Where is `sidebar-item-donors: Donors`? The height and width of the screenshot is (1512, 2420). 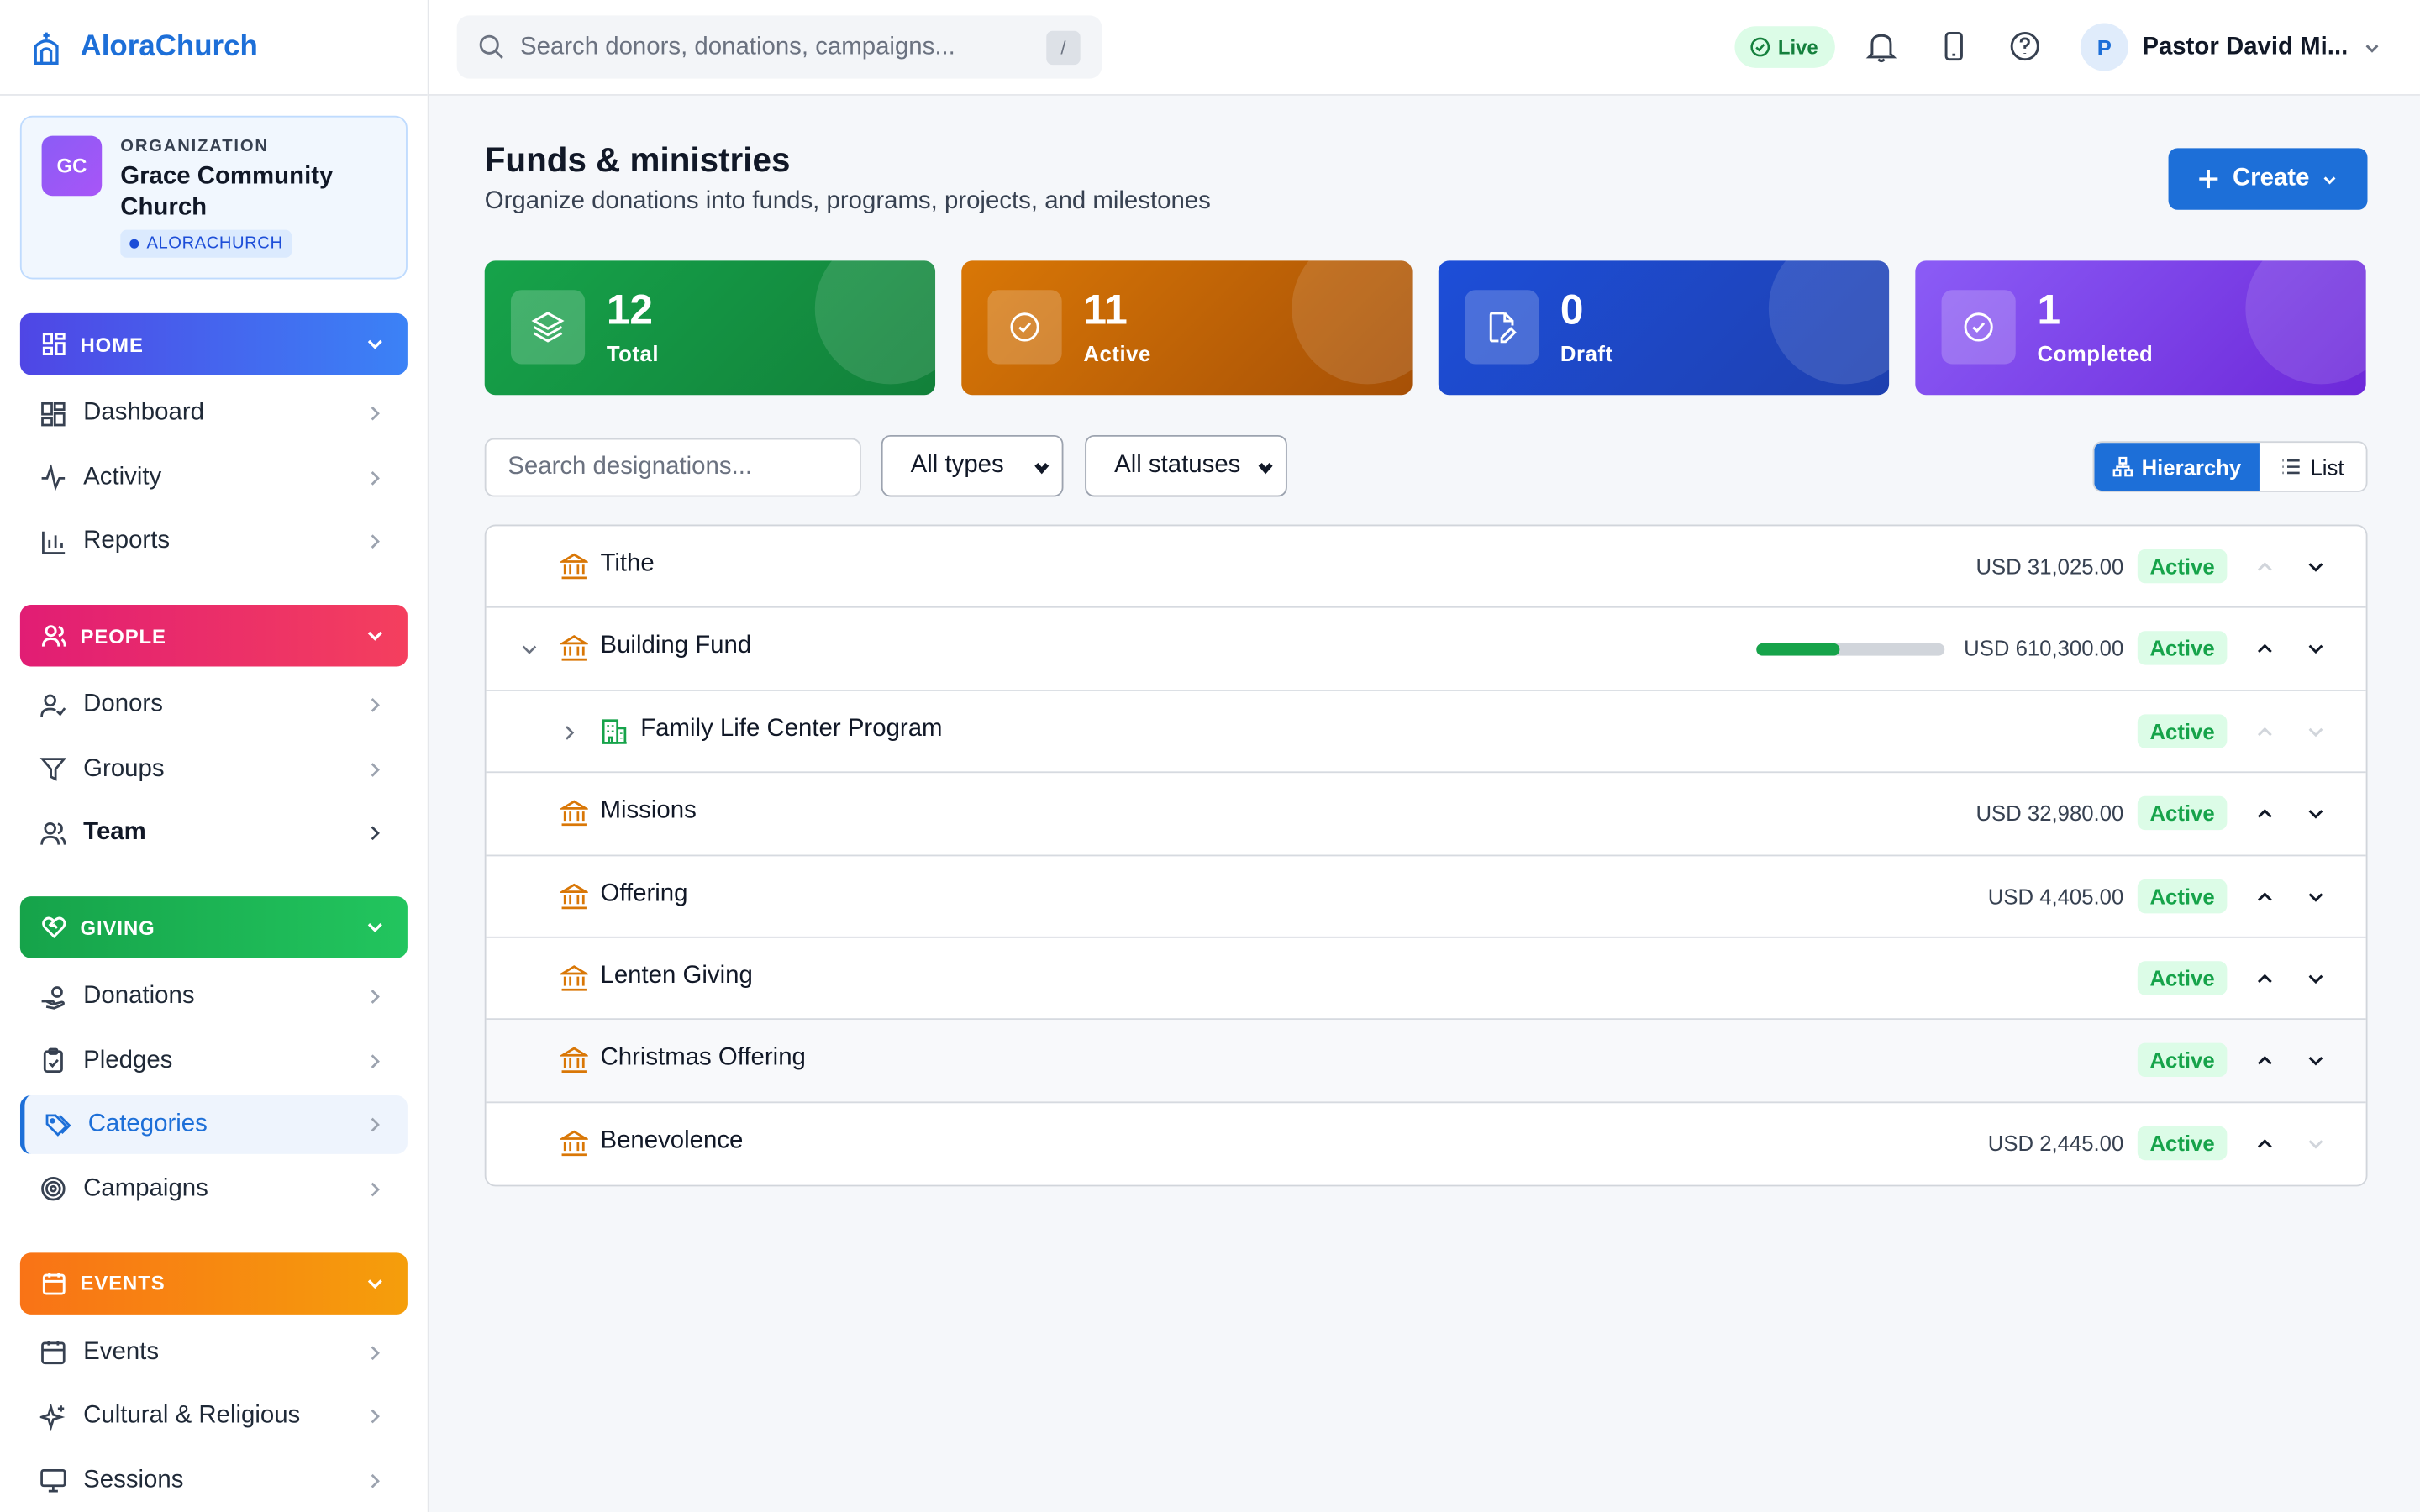
sidebar-item-donors: Donors is located at coordinates (214, 704).